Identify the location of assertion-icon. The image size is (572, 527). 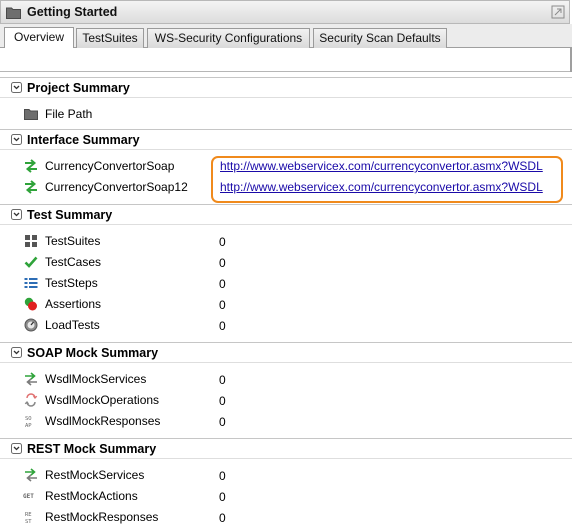
(30, 304).